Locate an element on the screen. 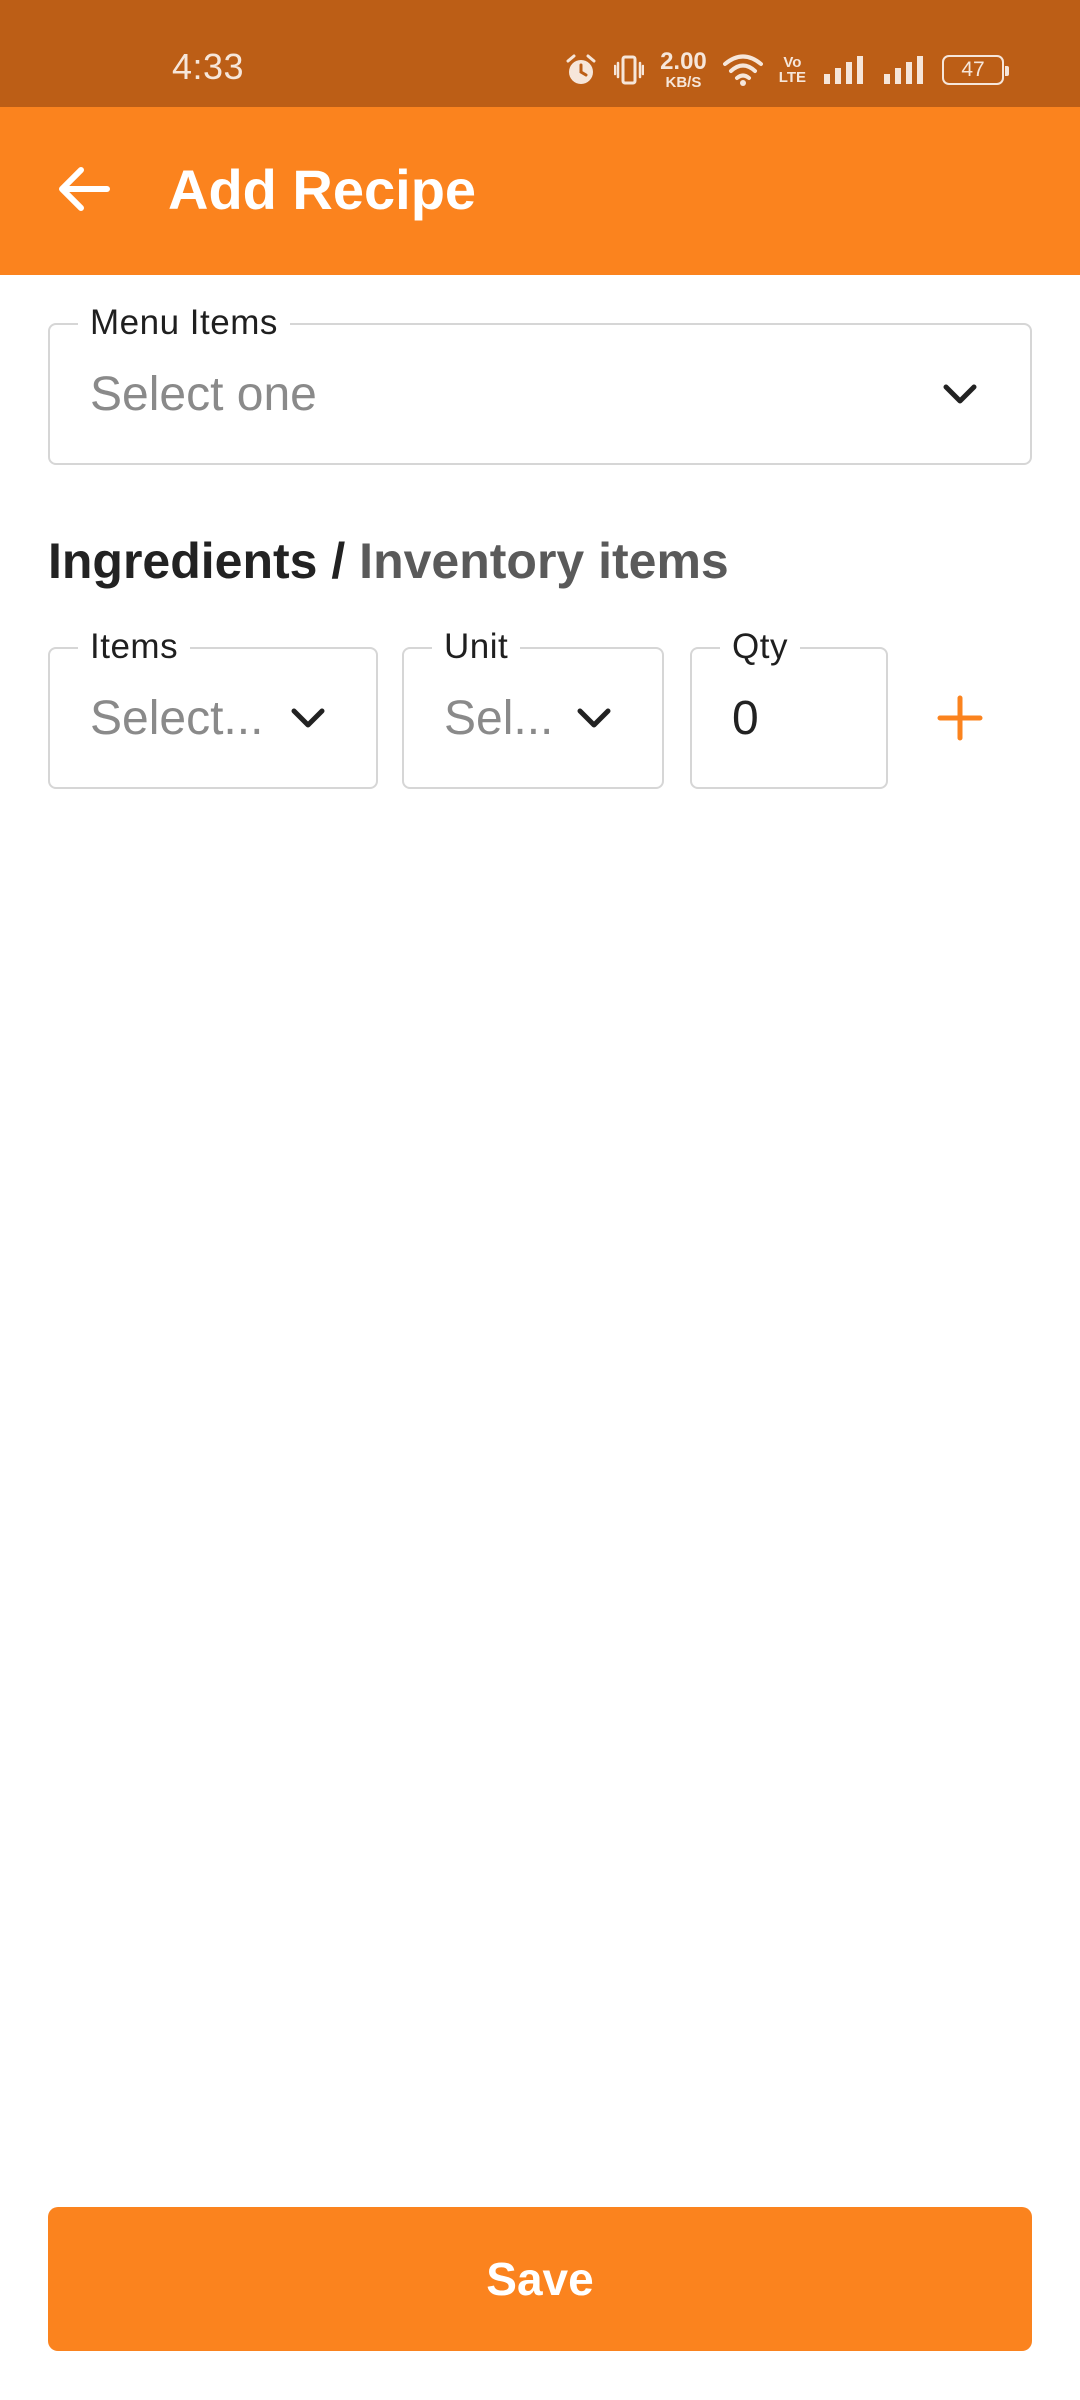 This screenshot has width=1080, height=2400. volte-top: Vo is located at coordinates (792, 62).